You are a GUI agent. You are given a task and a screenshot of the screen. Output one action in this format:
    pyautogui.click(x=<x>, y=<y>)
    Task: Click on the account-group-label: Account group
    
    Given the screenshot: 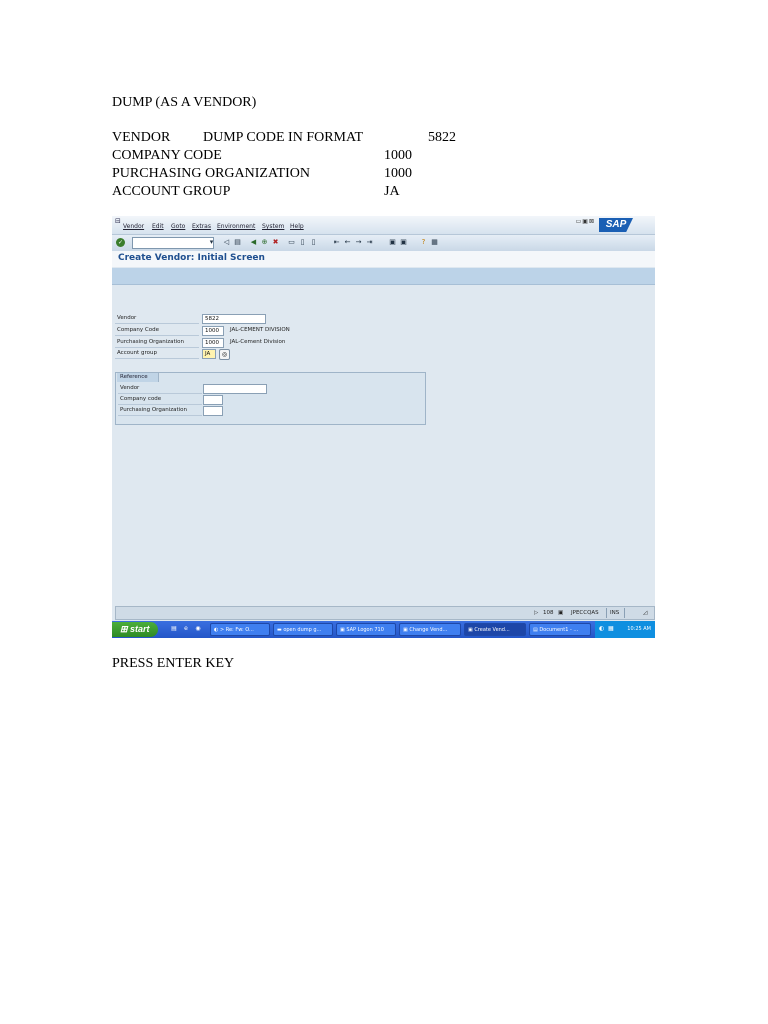 What is the action you would take?
    pyautogui.click(x=157, y=354)
    